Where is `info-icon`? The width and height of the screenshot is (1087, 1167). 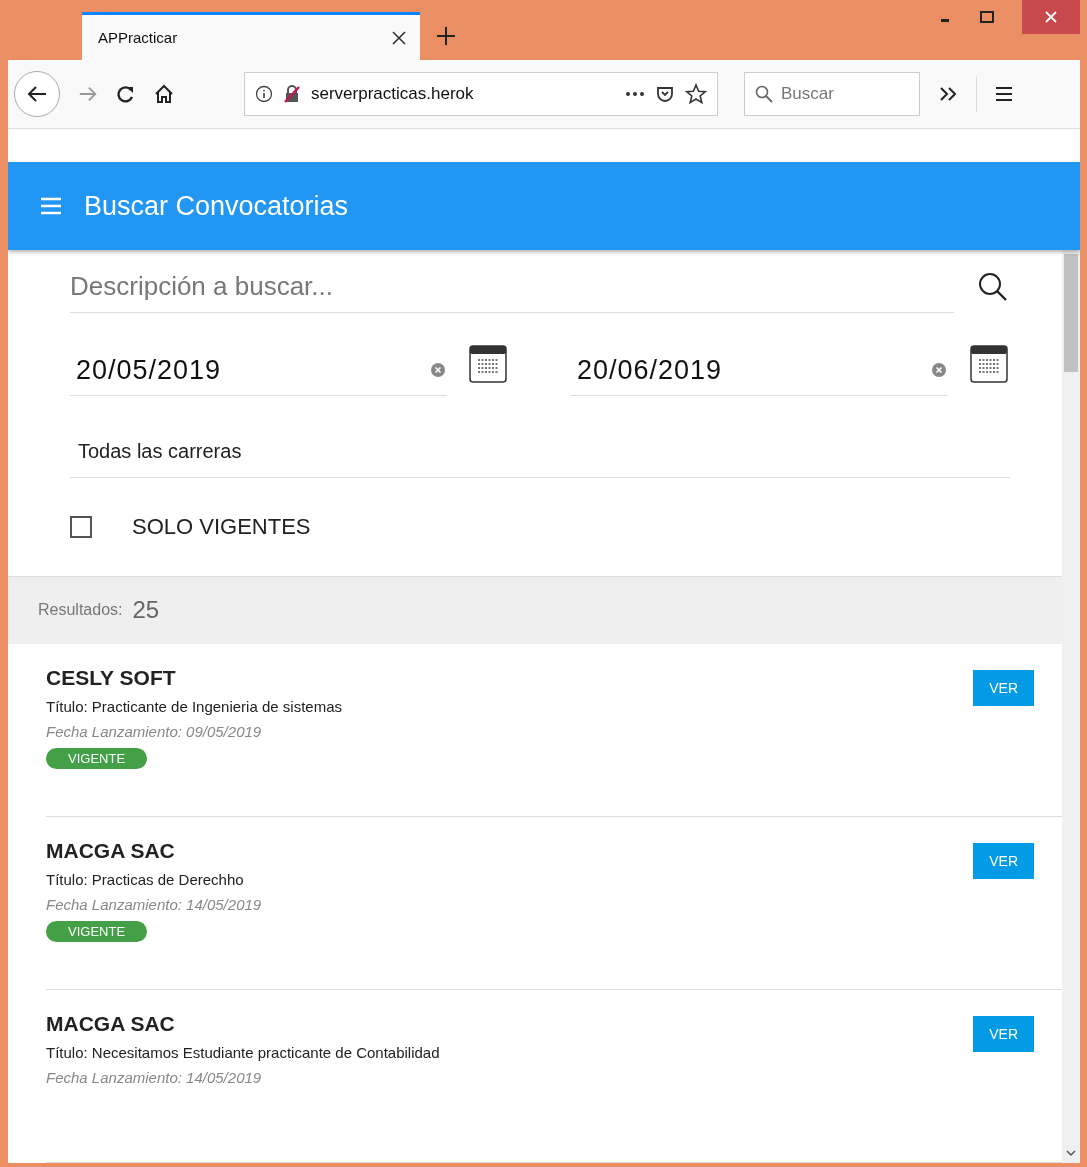
info-icon is located at coordinates (264, 94).